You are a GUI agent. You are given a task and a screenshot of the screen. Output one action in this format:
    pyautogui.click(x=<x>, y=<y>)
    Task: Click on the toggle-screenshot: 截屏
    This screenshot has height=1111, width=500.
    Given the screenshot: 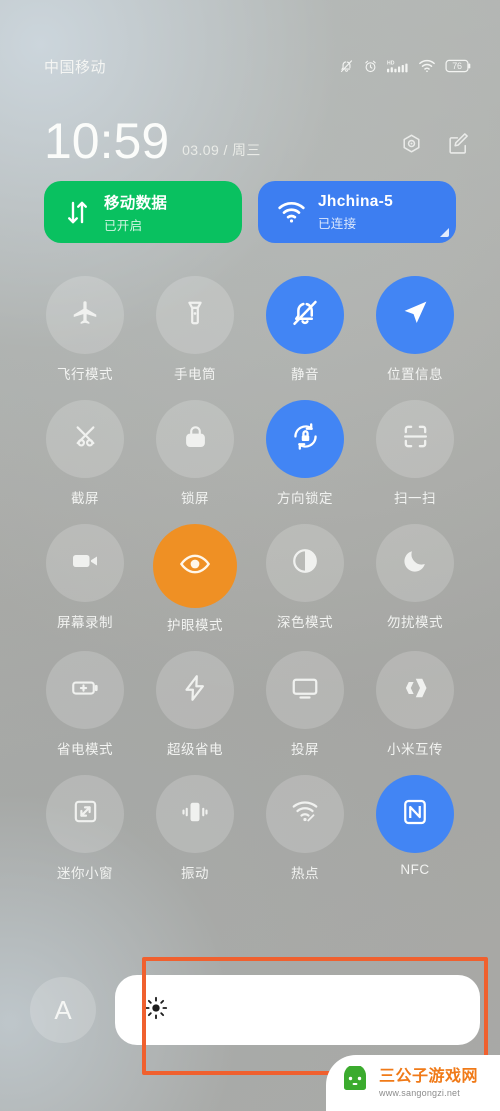 What is the action you would take?
    pyautogui.click(x=85, y=453)
    